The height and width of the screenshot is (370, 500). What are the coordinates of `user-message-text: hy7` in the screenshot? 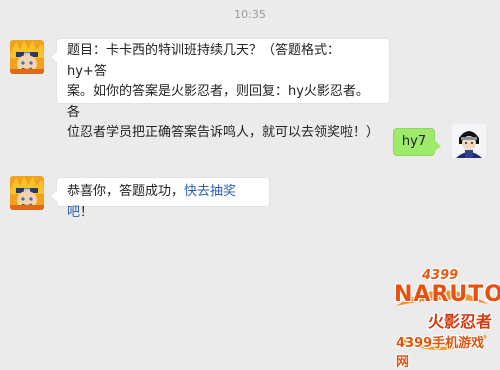 It's located at (414, 141).